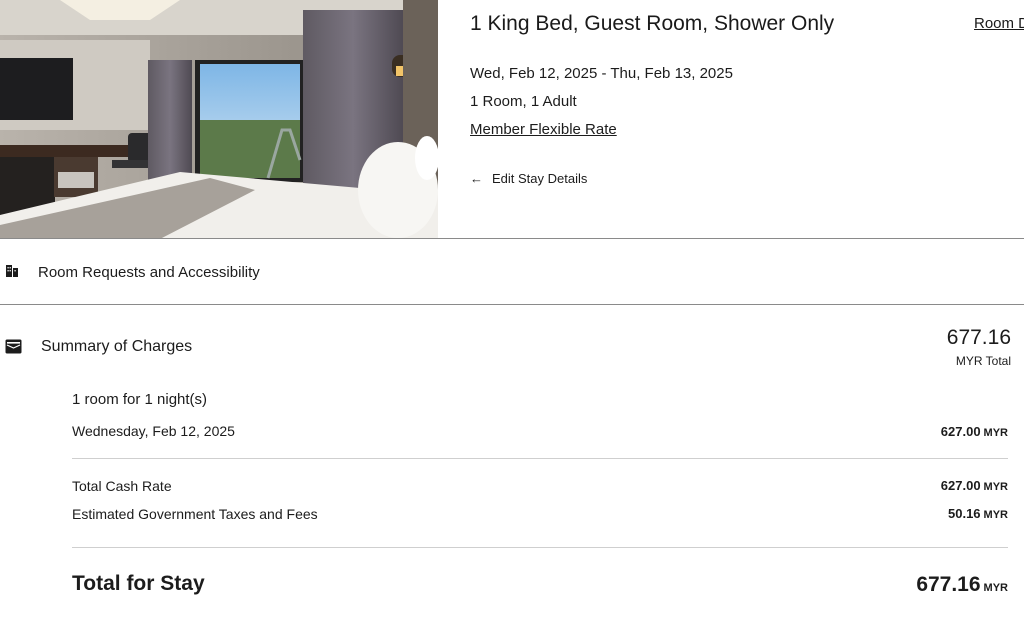  Describe the element at coordinates (523, 101) in the screenshot. I see `occupancy: 1 Room, 1 Adult` at that location.